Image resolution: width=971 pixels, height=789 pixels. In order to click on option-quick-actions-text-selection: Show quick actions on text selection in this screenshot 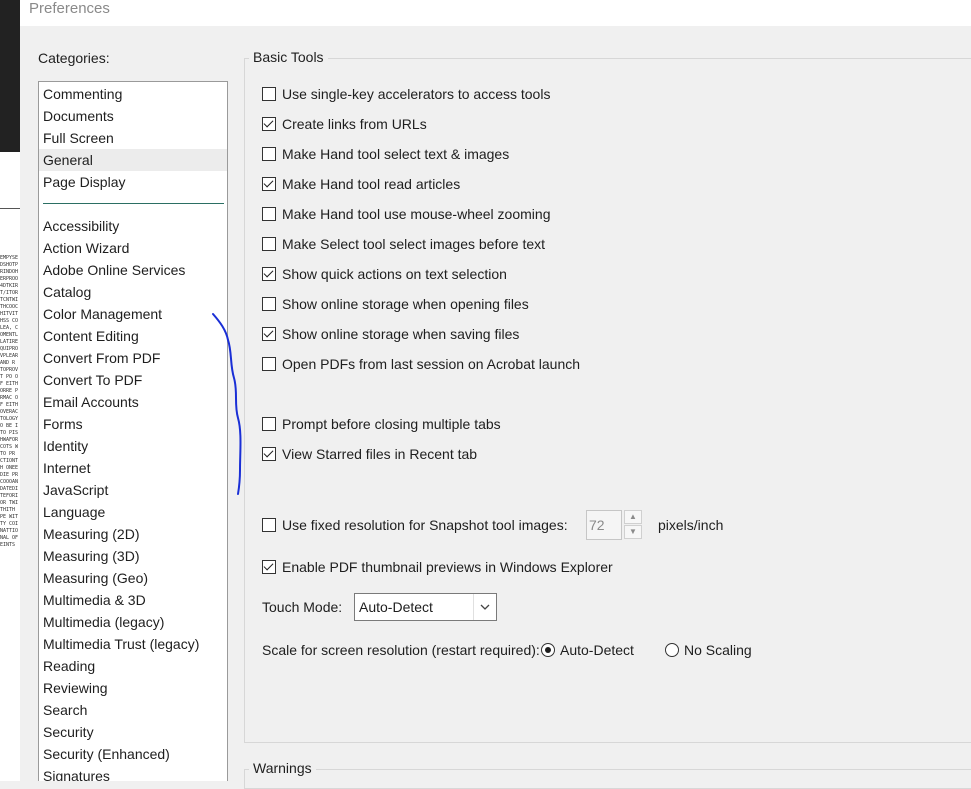, I will do `click(384, 274)`.